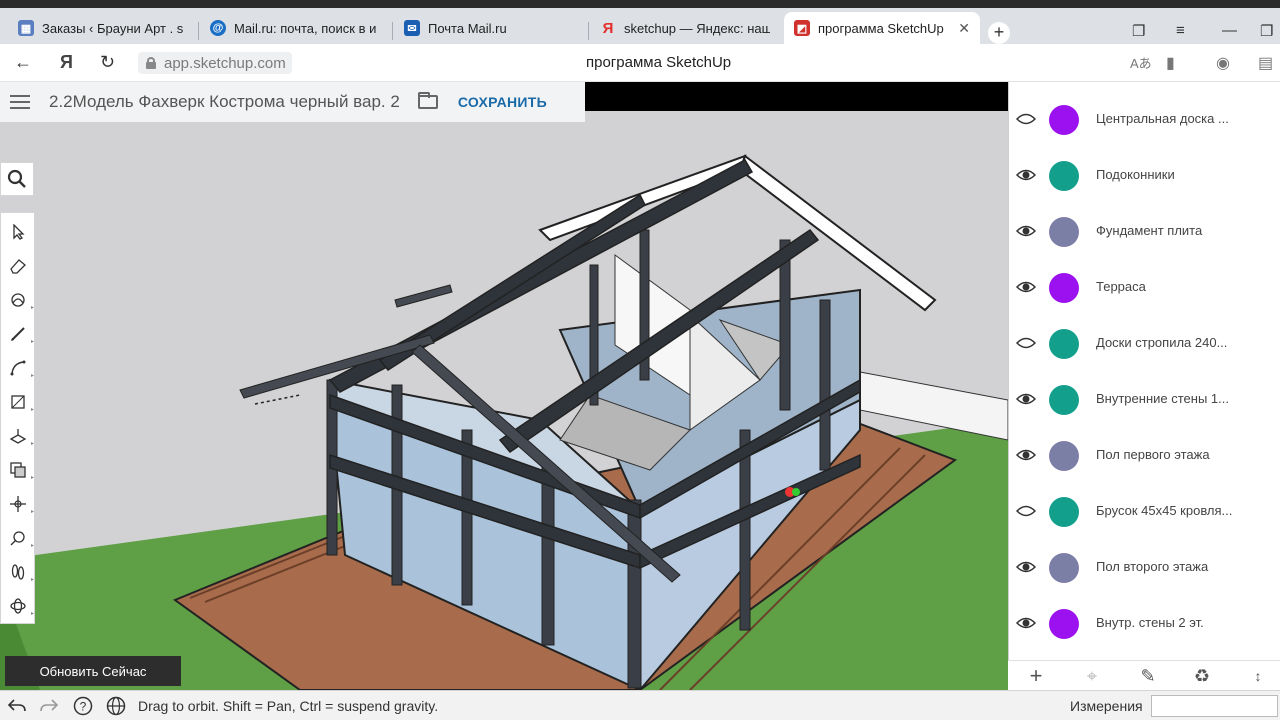  I want to click on lock-icon, so click(151, 63).